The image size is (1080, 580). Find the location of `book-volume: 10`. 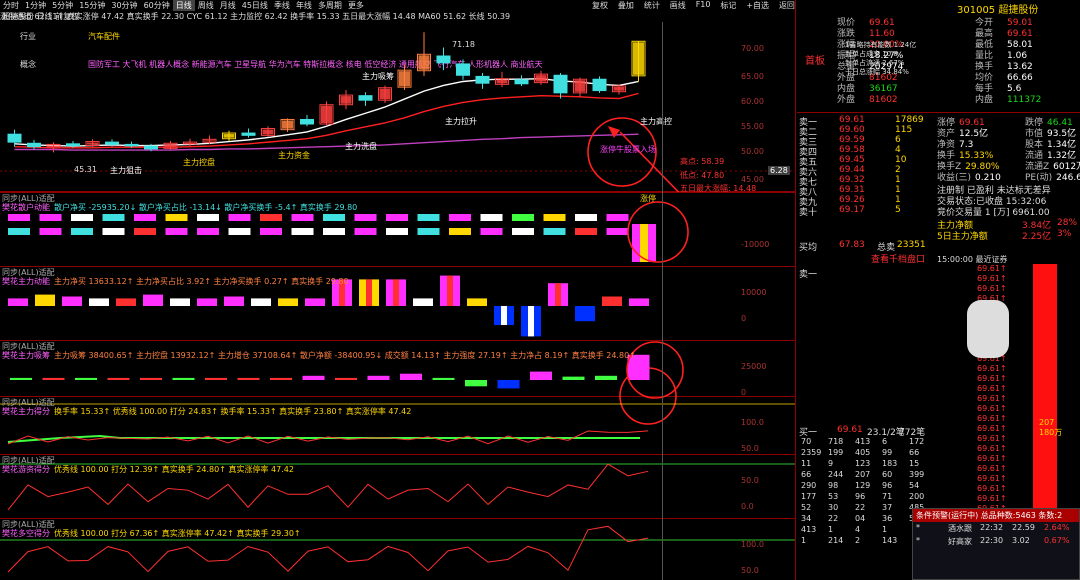

book-volume: 10 is located at coordinates (901, 160).